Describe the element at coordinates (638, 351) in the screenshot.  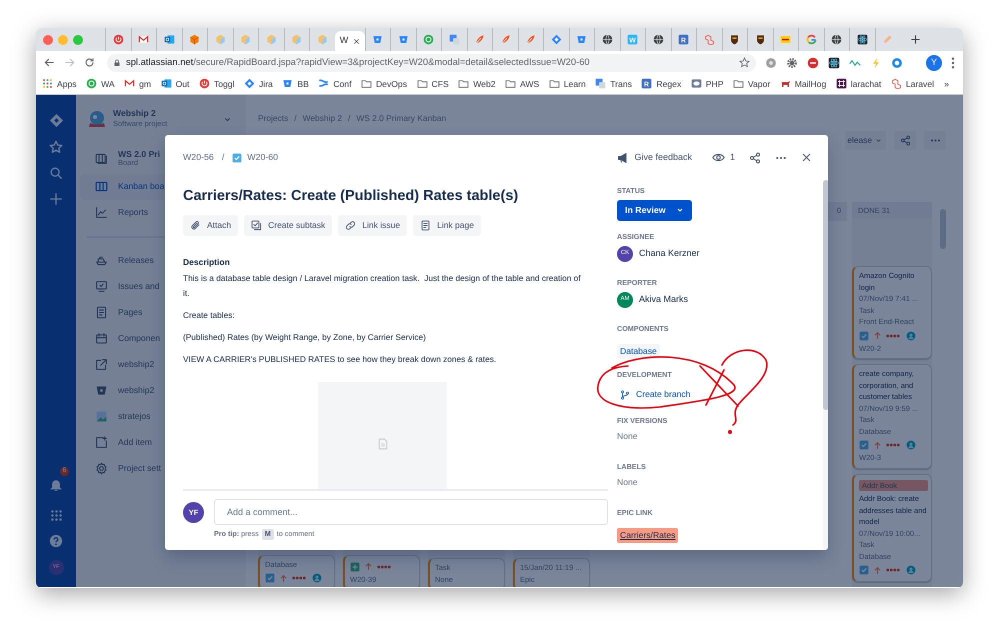
I see `component-tag: Database` at that location.